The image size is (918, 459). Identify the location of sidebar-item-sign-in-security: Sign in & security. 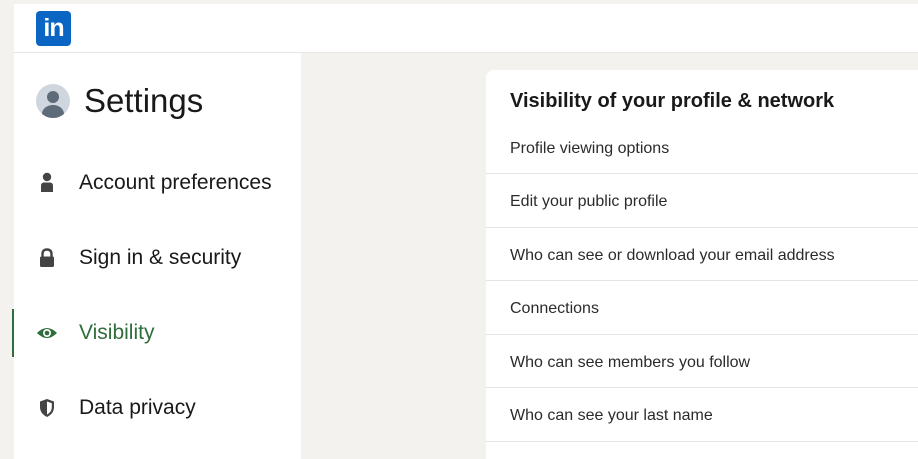
(157, 258).